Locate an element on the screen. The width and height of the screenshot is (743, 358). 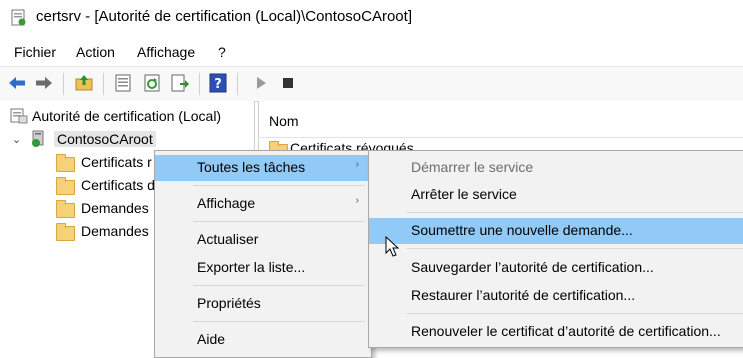
properties-icon is located at coordinates (123, 83).